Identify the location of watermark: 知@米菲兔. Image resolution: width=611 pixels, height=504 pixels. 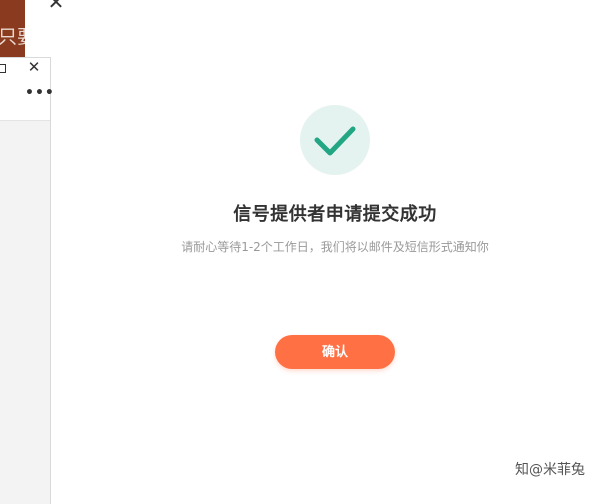
(550, 470).